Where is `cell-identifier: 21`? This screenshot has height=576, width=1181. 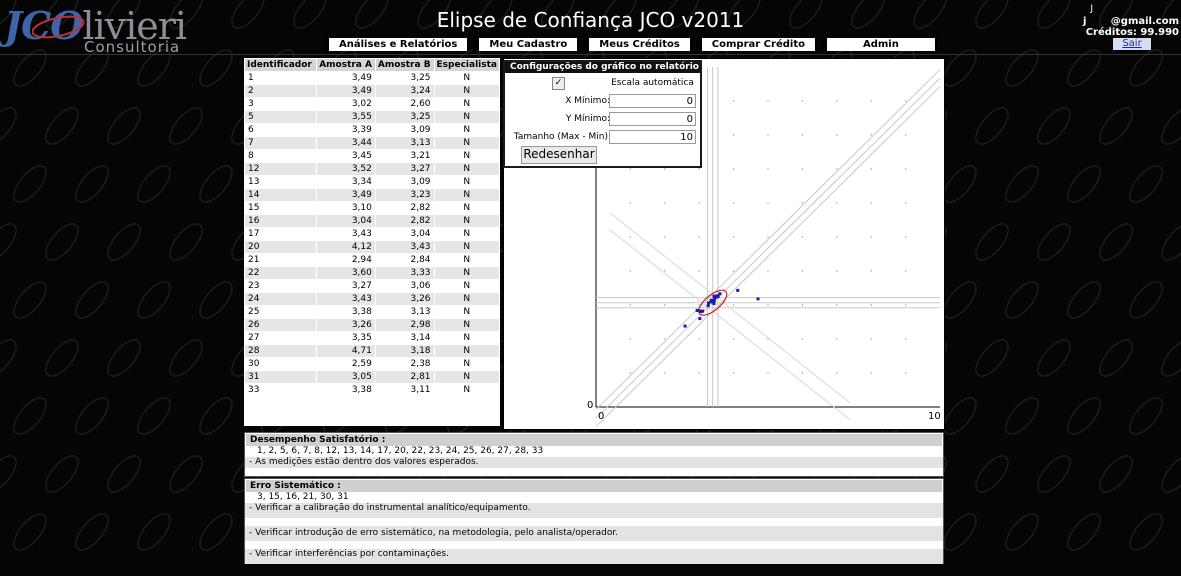 cell-identifier: 21 is located at coordinates (280, 260).